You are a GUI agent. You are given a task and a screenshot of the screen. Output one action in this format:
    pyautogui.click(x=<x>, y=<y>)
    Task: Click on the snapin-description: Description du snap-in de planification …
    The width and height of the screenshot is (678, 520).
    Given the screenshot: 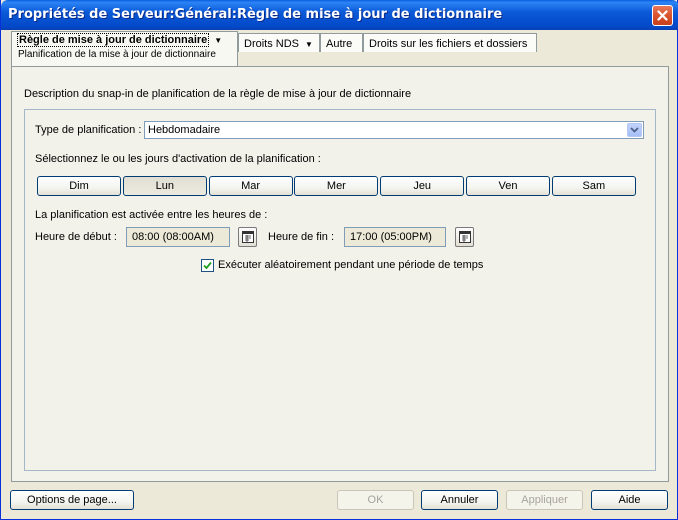 What is the action you would take?
    pyautogui.click(x=218, y=94)
    